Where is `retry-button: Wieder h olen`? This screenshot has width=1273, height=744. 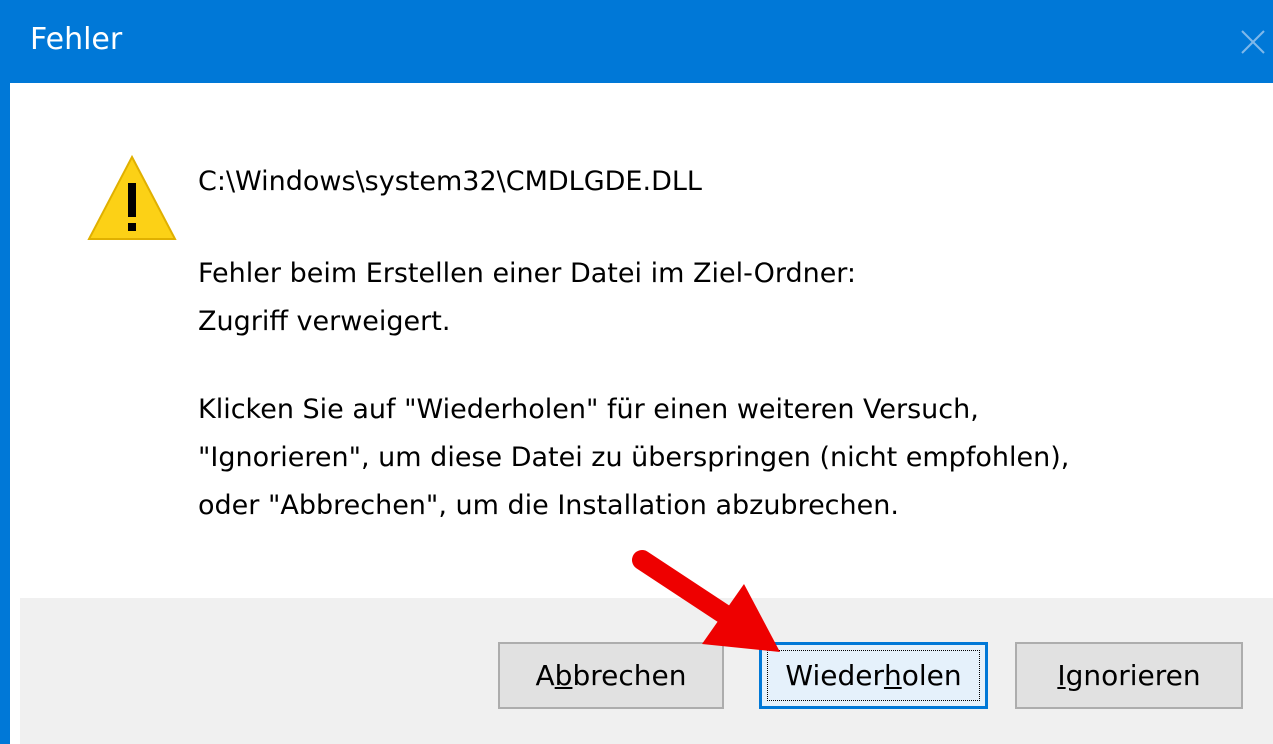
retry-button: Wieder h olen is located at coordinates (873, 675).